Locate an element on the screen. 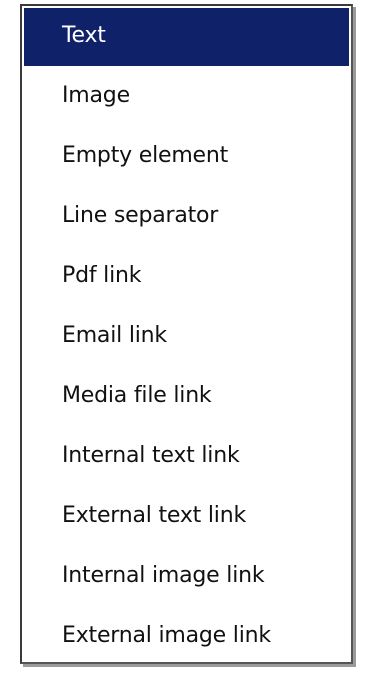  menu-item-external-text-link: External text link is located at coordinates (186, 516).